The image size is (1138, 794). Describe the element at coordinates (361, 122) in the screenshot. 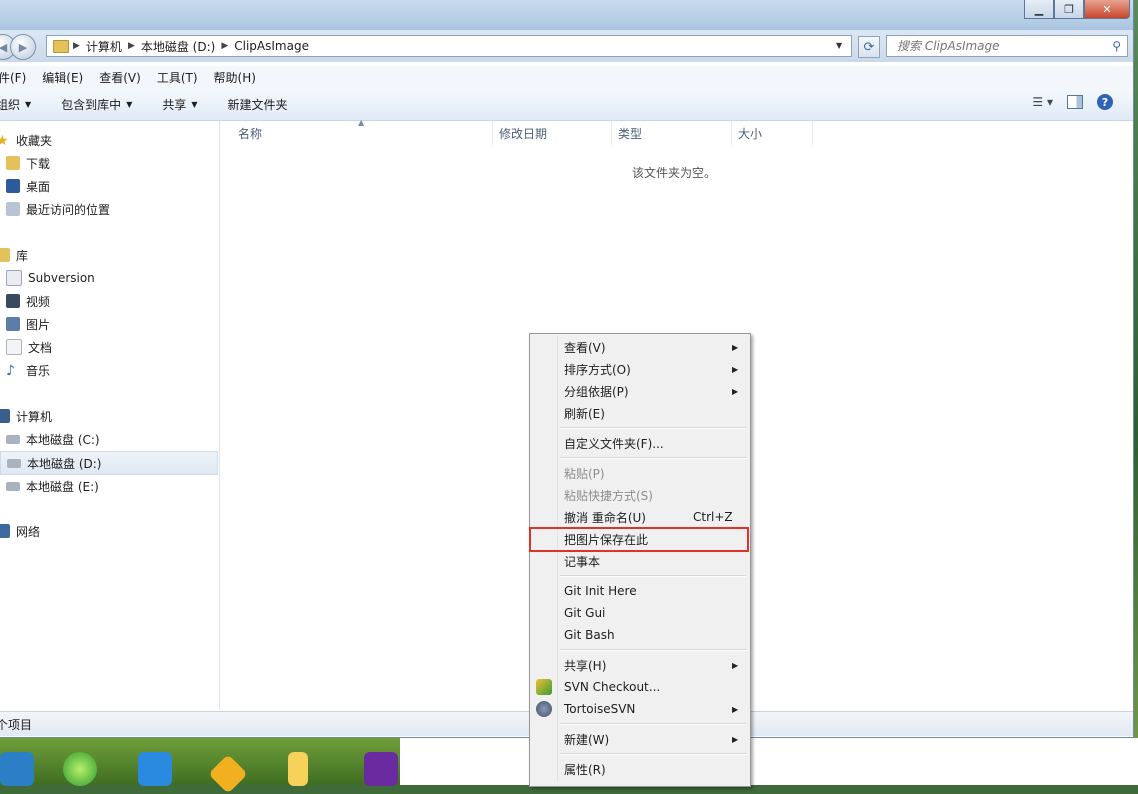

I see `sort-ascending-icon: ▲` at that location.